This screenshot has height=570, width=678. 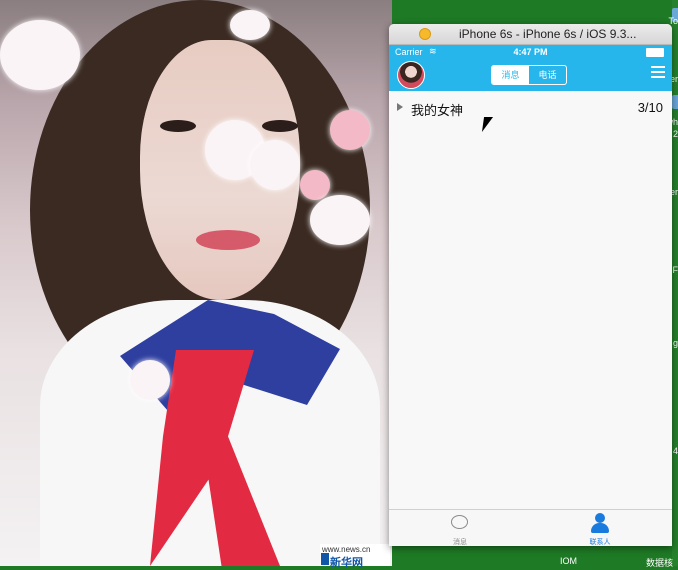 What do you see at coordinates (675, 343) in the screenshot?
I see `desktop-label: g` at bounding box center [675, 343].